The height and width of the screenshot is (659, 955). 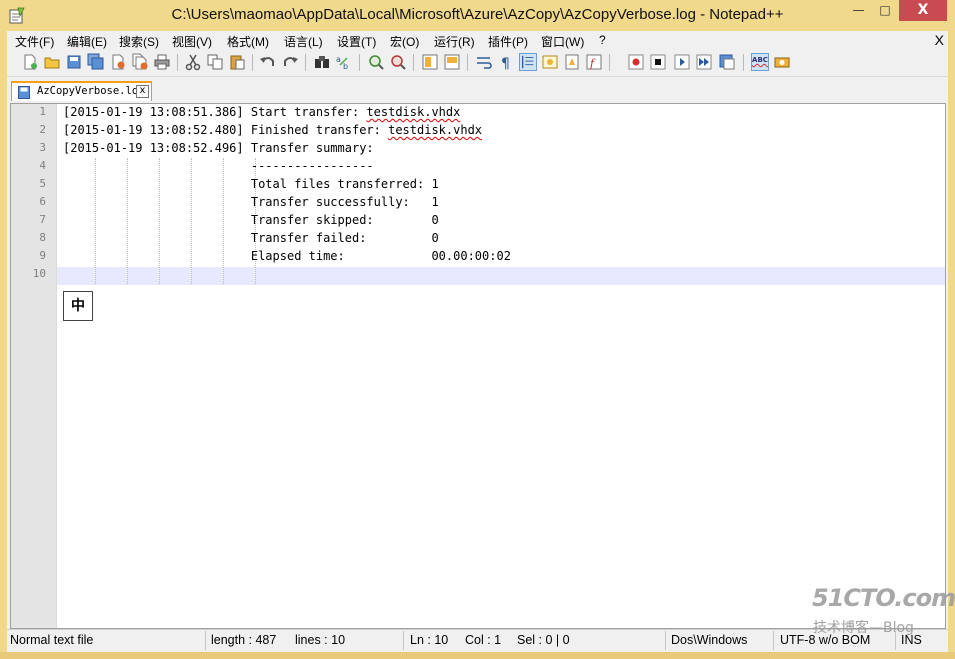 I want to click on status-length: length : 487, so click(x=244, y=640).